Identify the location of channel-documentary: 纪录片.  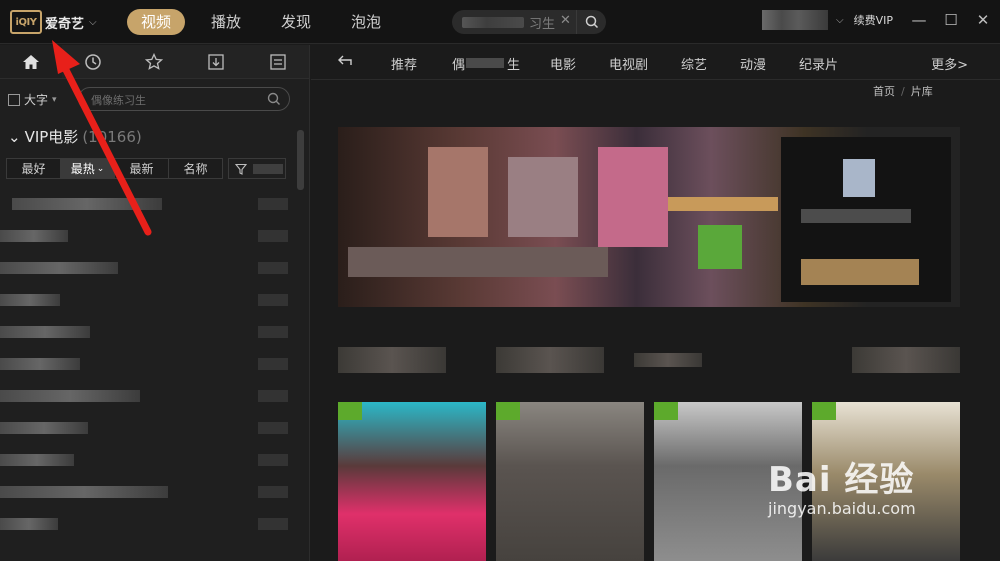
(818, 63).